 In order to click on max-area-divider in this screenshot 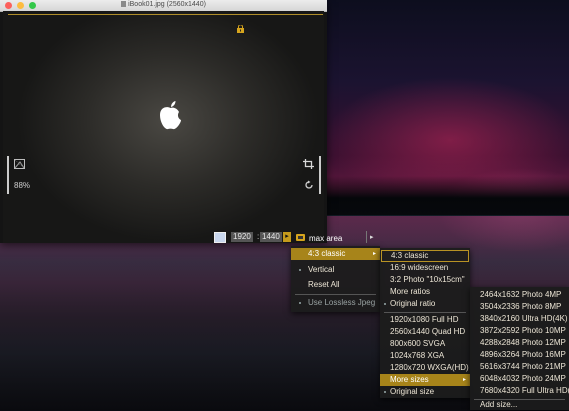, I will do `click(366, 237)`.